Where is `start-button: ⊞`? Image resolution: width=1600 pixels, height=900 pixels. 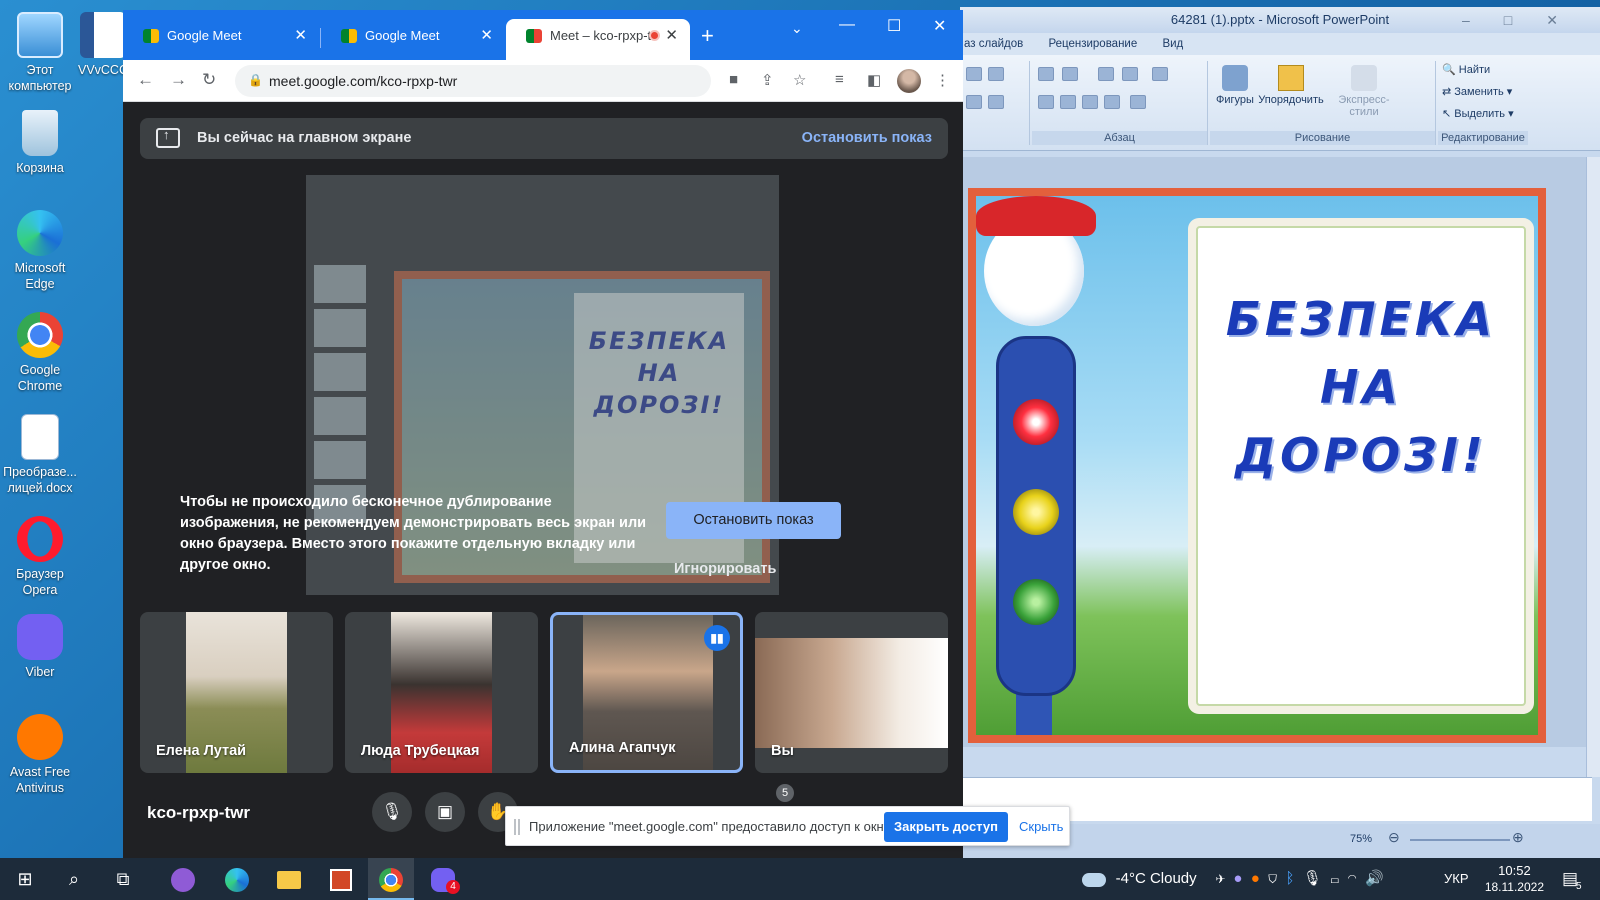
start-button: ⊞ is located at coordinates (25, 879).